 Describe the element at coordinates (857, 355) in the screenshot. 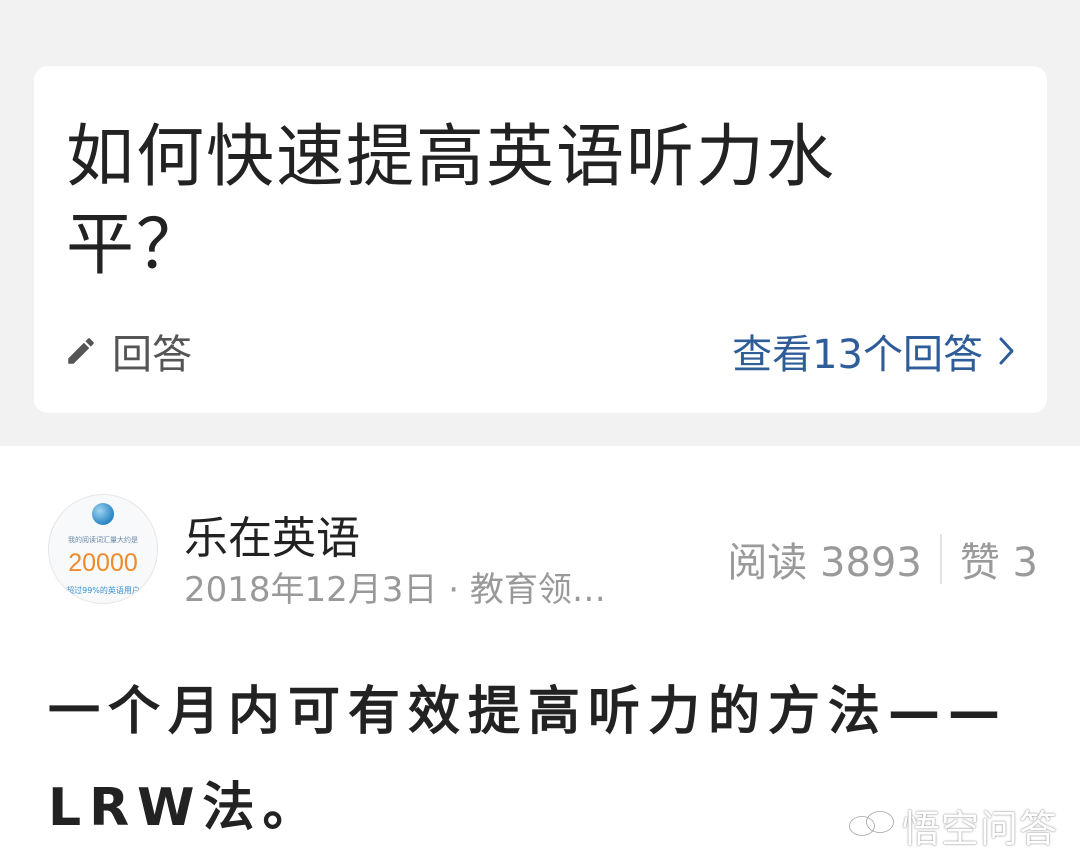

I see `view-answers-label: 查看13个回答` at that location.